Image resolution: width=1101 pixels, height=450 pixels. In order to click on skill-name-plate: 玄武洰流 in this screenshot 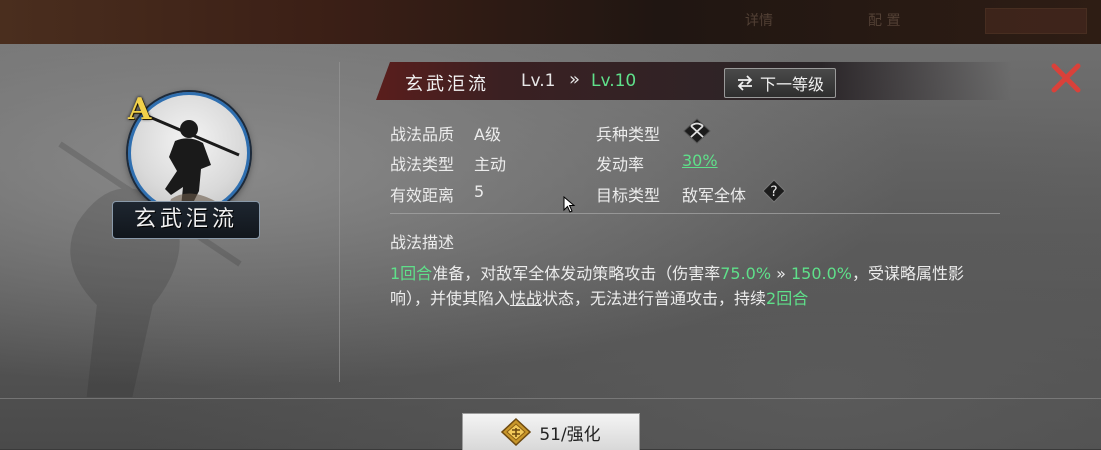, I will do `click(186, 220)`.